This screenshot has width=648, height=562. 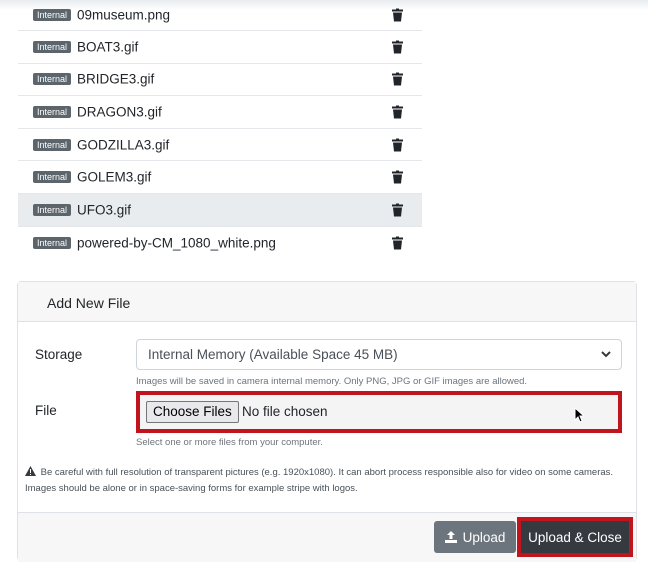 What do you see at coordinates (273, 354) in the screenshot?
I see `storage-select-value: Internal Memory (Available Space 45 MB)` at bounding box center [273, 354].